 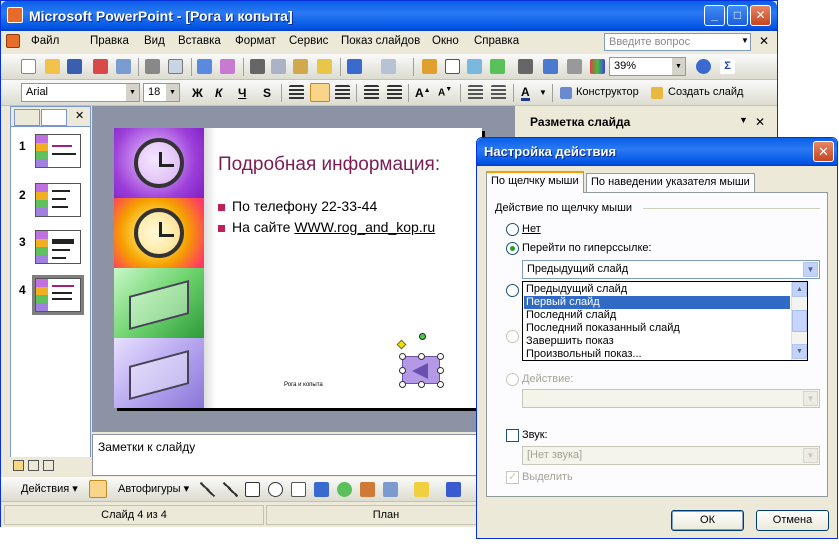 What do you see at coordinates (300, 66) in the screenshot?
I see `paste-icon` at bounding box center [300, 66].